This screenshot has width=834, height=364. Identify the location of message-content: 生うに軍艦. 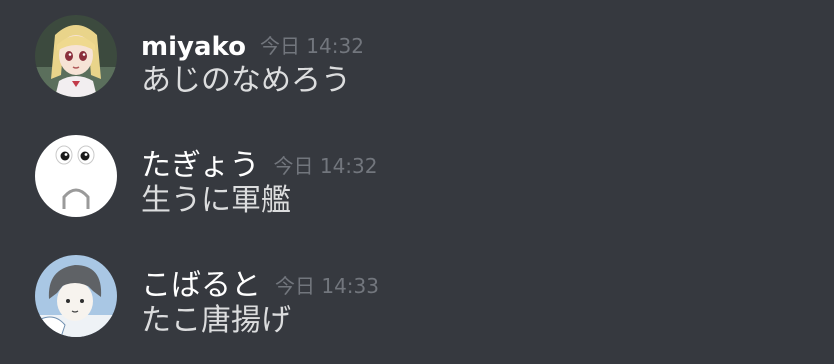
(216, 200).